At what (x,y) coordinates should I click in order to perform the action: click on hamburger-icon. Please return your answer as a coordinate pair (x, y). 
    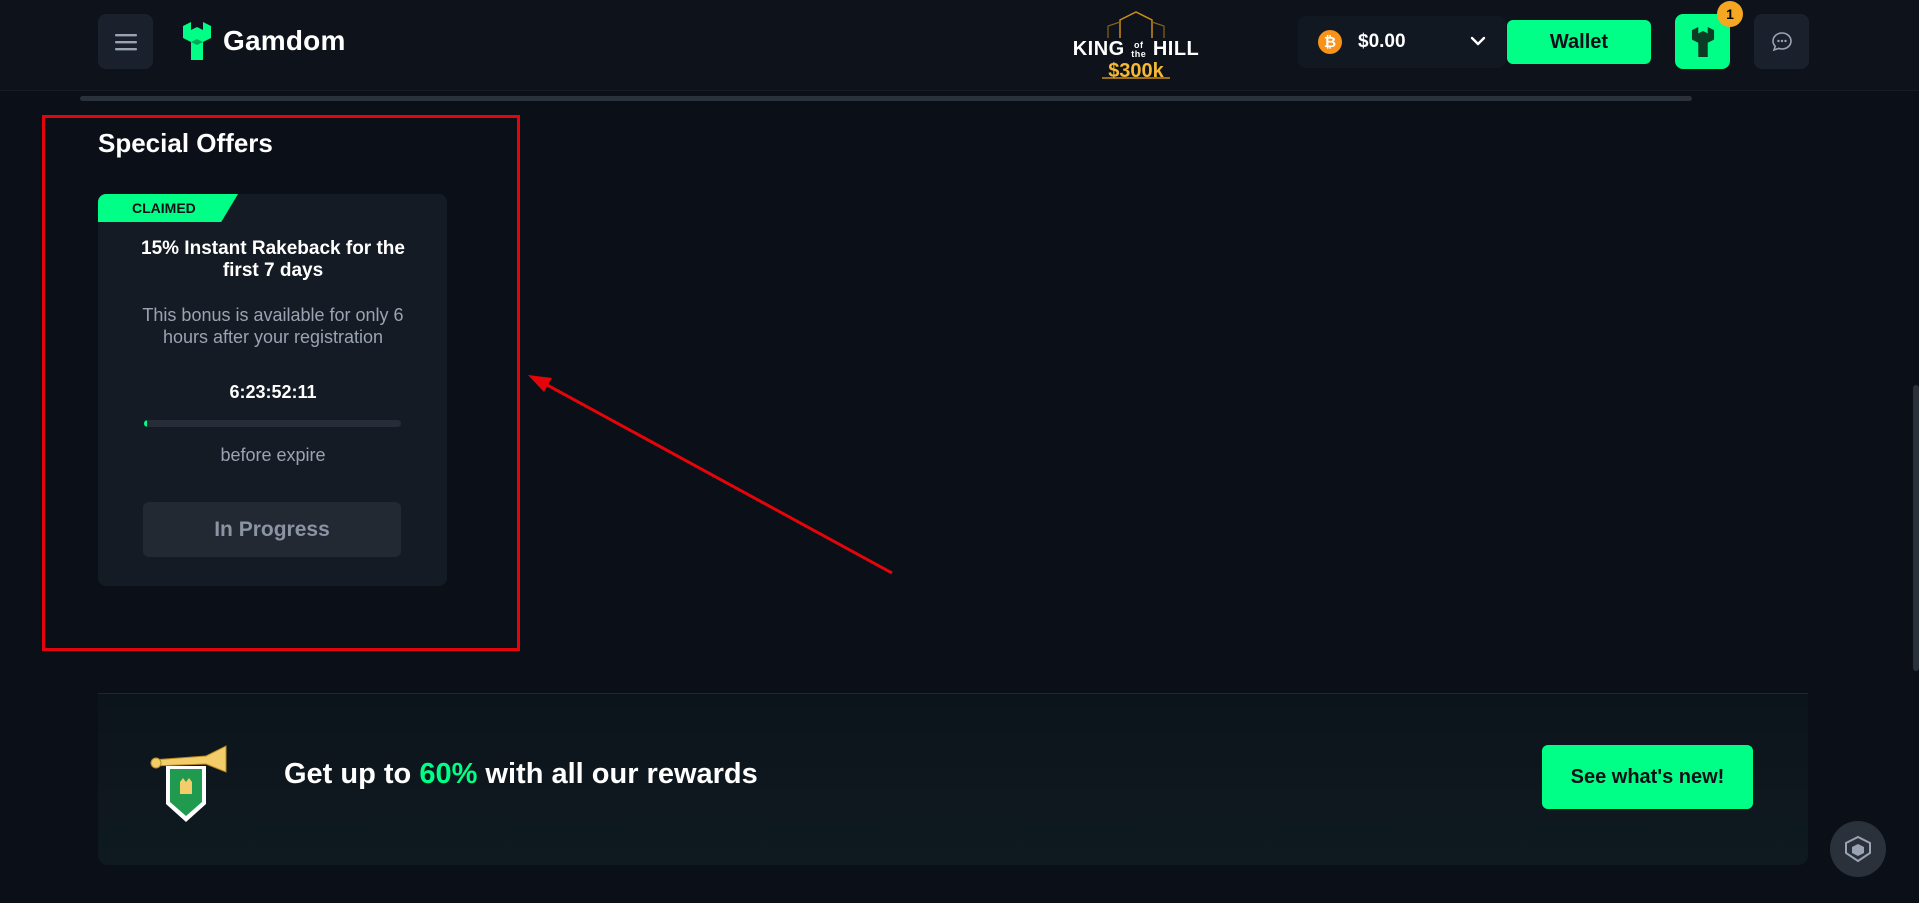
    Looking at the image, I should click on (125, 41).